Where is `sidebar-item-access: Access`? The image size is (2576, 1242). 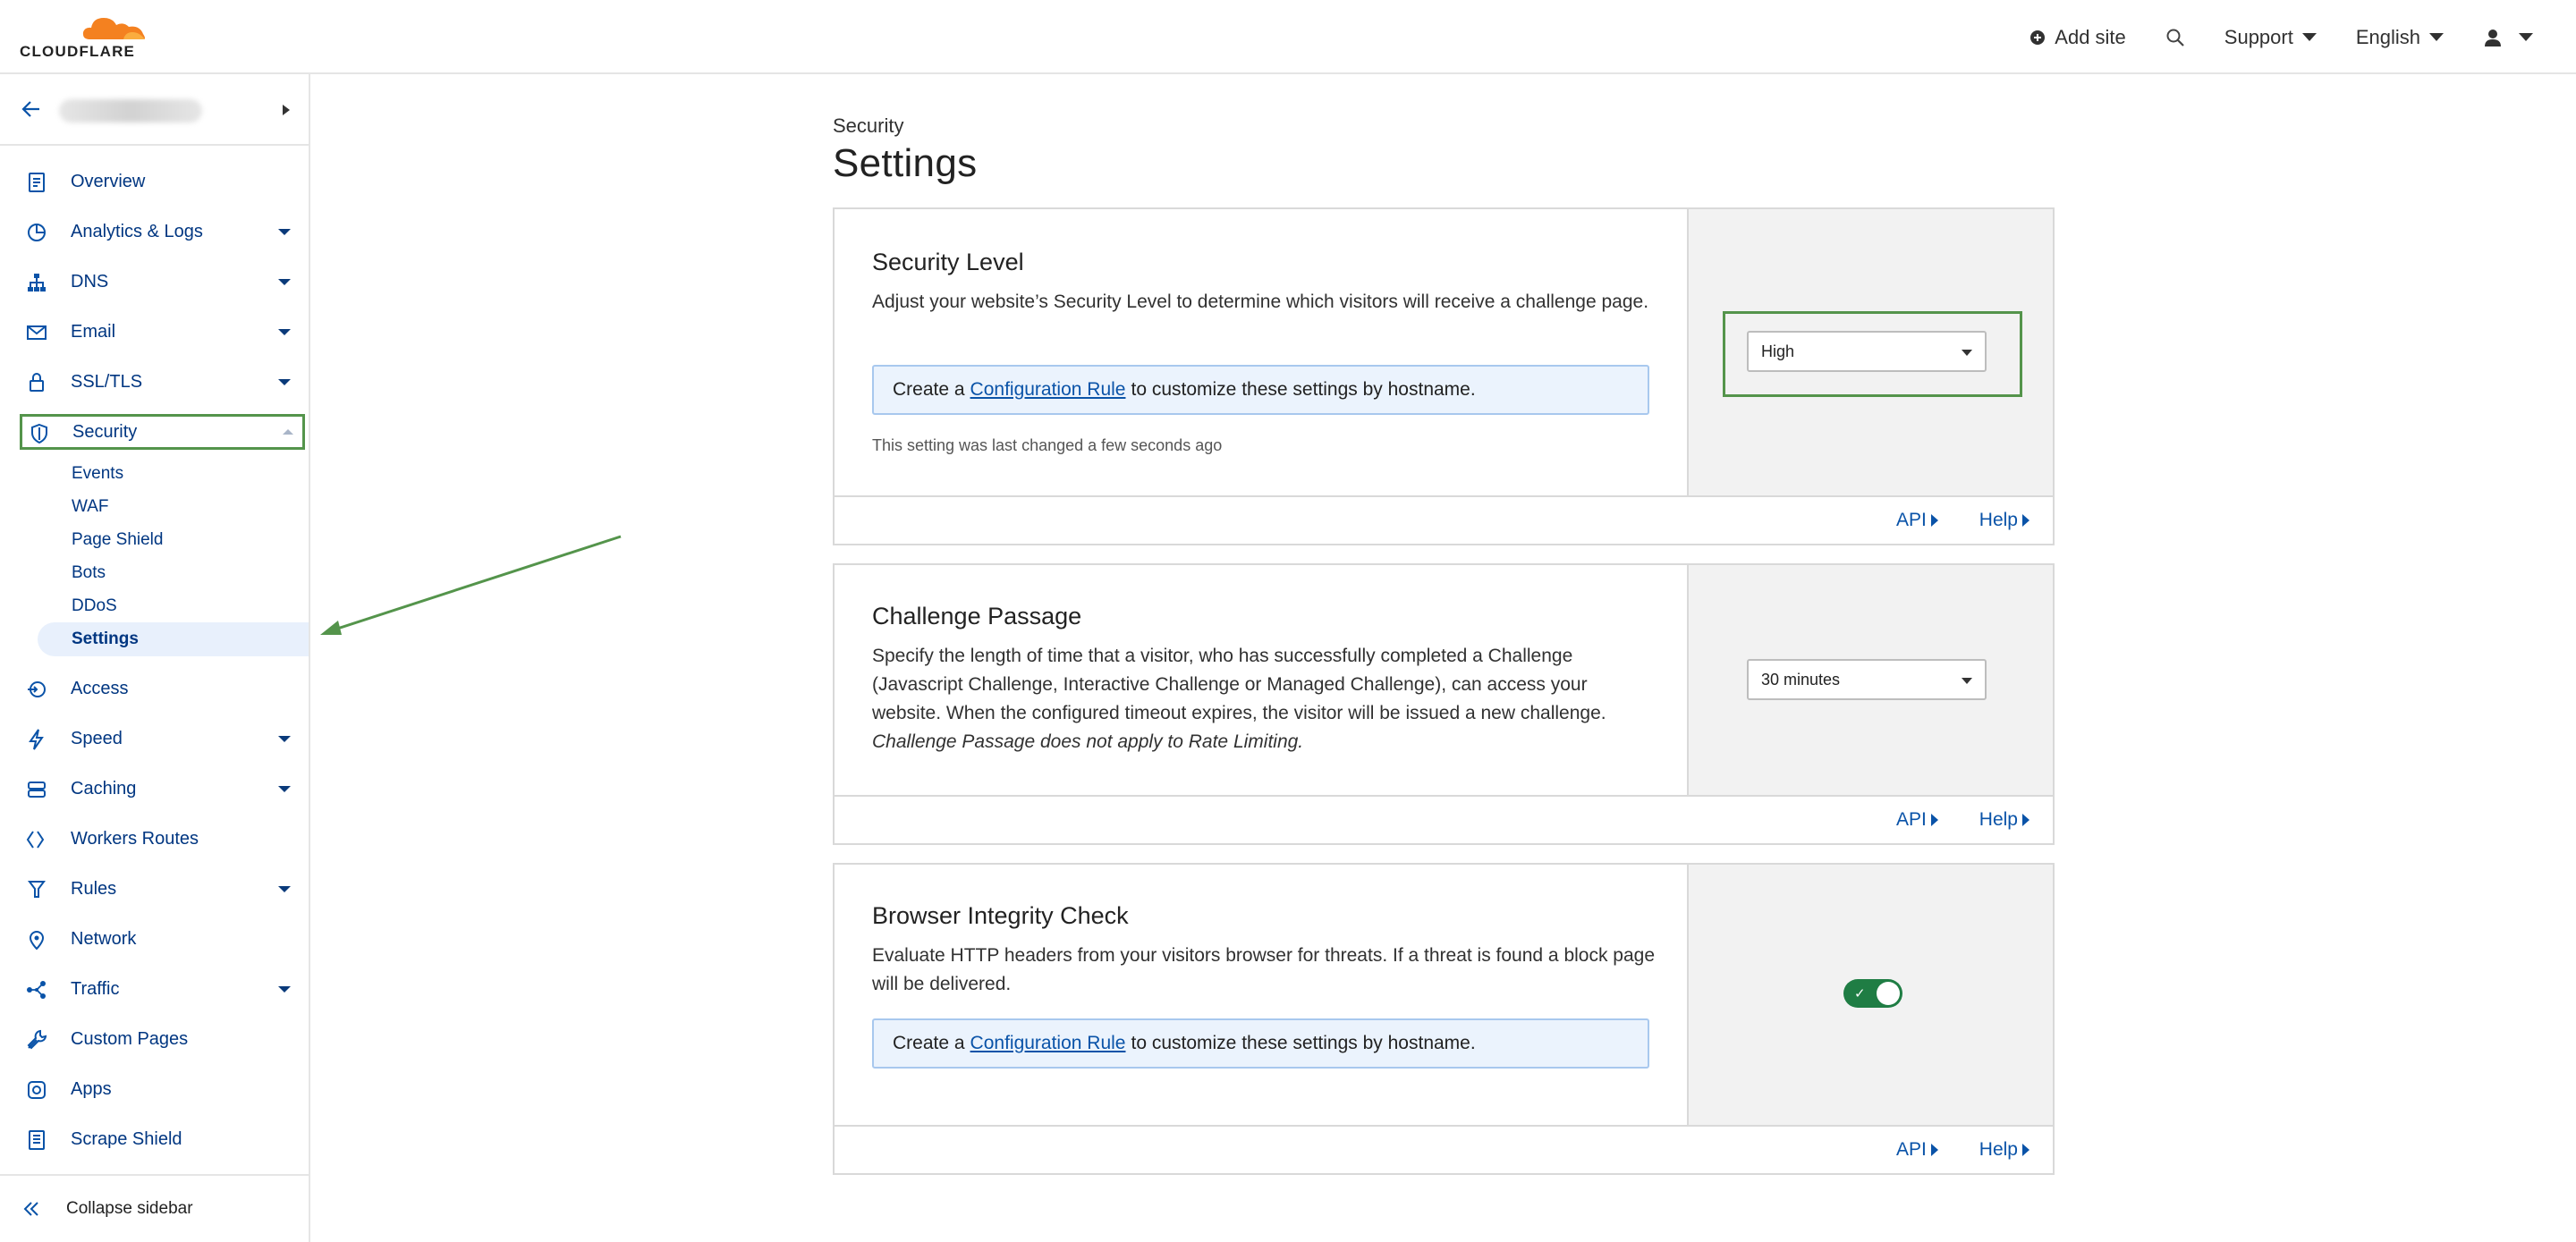
sidebar-item-access: Access is located at coordinates (154, 688).